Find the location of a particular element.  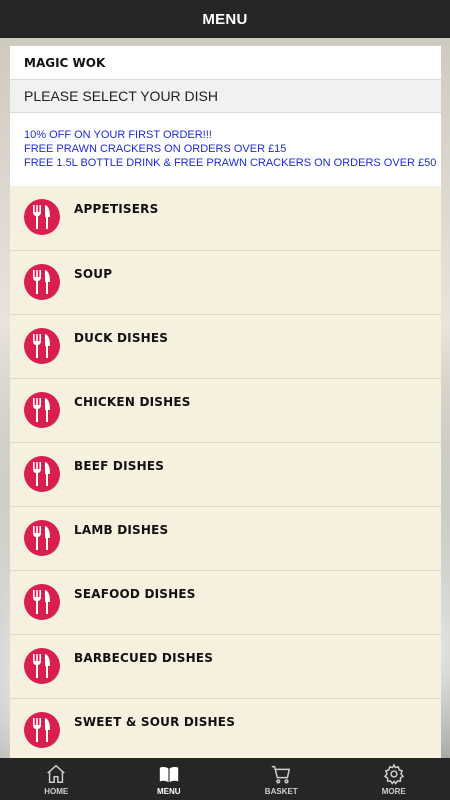

restaurant-name-row: MAGIC WOK is located at coordinates (225, 63).